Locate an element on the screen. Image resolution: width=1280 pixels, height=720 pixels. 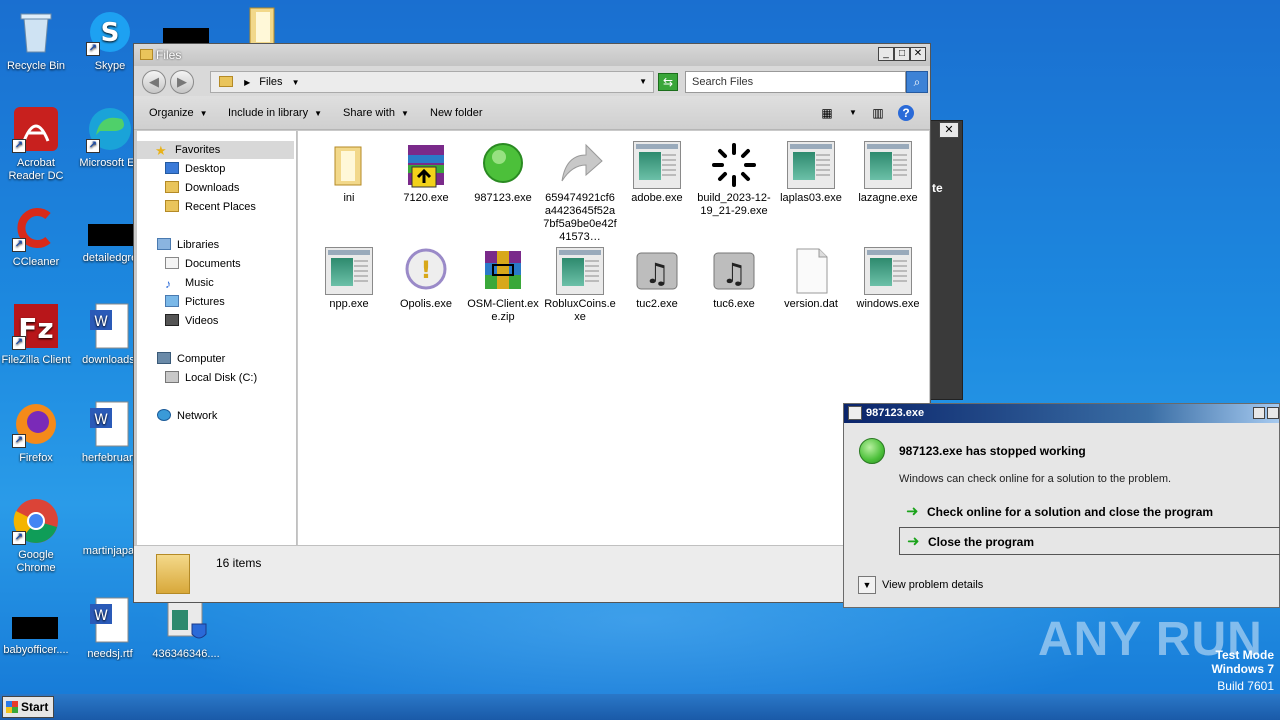
organize-menu: Organize ▼ is located at coordinates (178, 113).